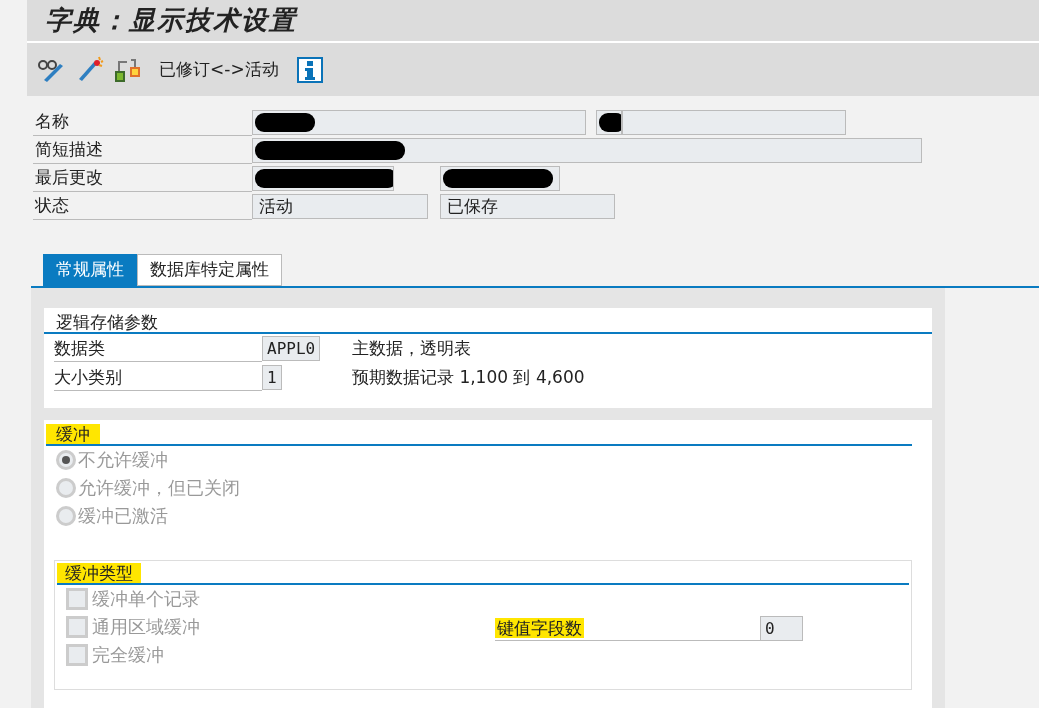 This screenshot has height=708, width=1039. I want to click on checkbox-label: 缓冲单个记录, so click(146, 599).